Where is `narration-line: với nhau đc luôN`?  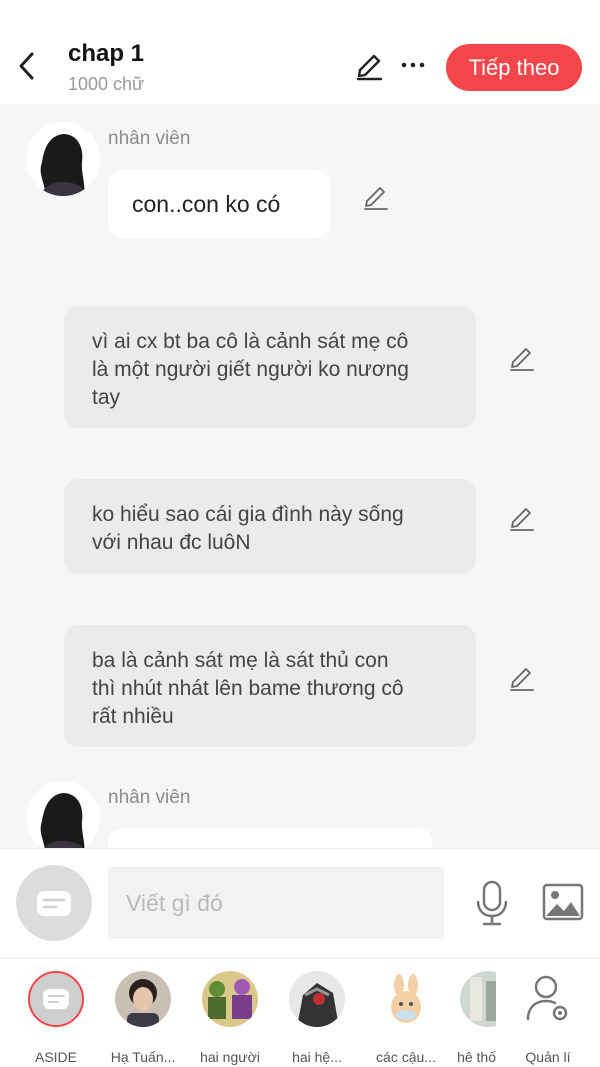 narration-line: với nhau đc luôN is located at coordinates (171, 542).